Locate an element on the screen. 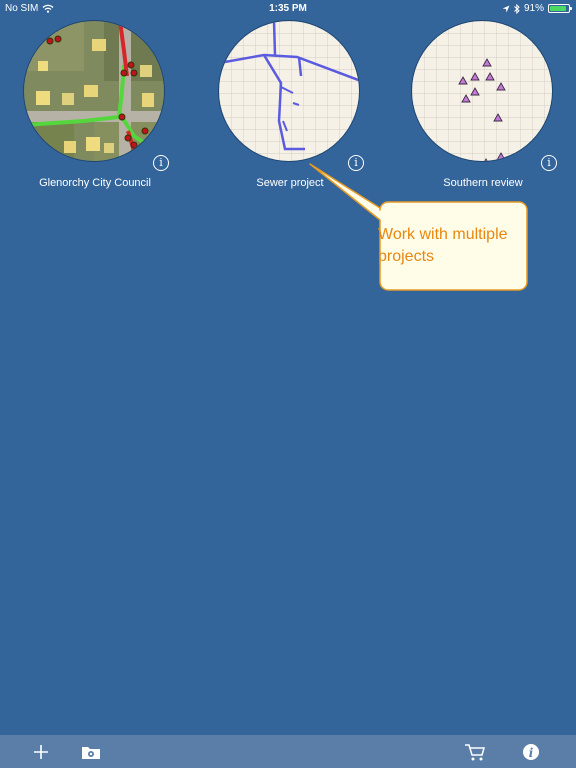 This screenshot has width=576, height=768. battery-fill is located at coordinates (558, 8).